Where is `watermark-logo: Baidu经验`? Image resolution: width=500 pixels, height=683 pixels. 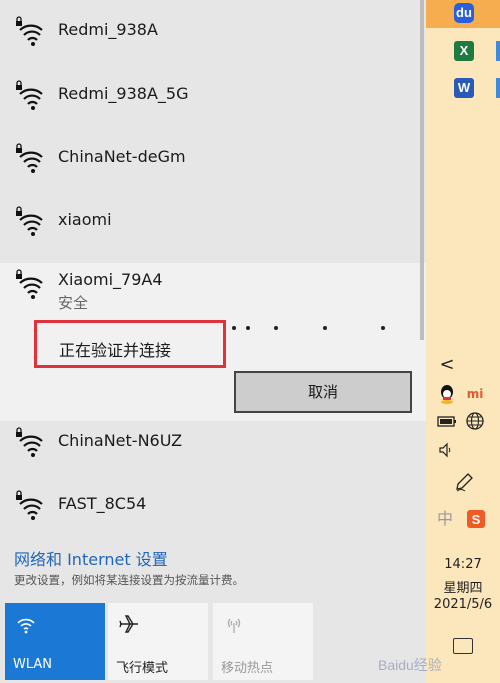 watermark-logo: Baidu经验 is located at coordinates (410, 665).